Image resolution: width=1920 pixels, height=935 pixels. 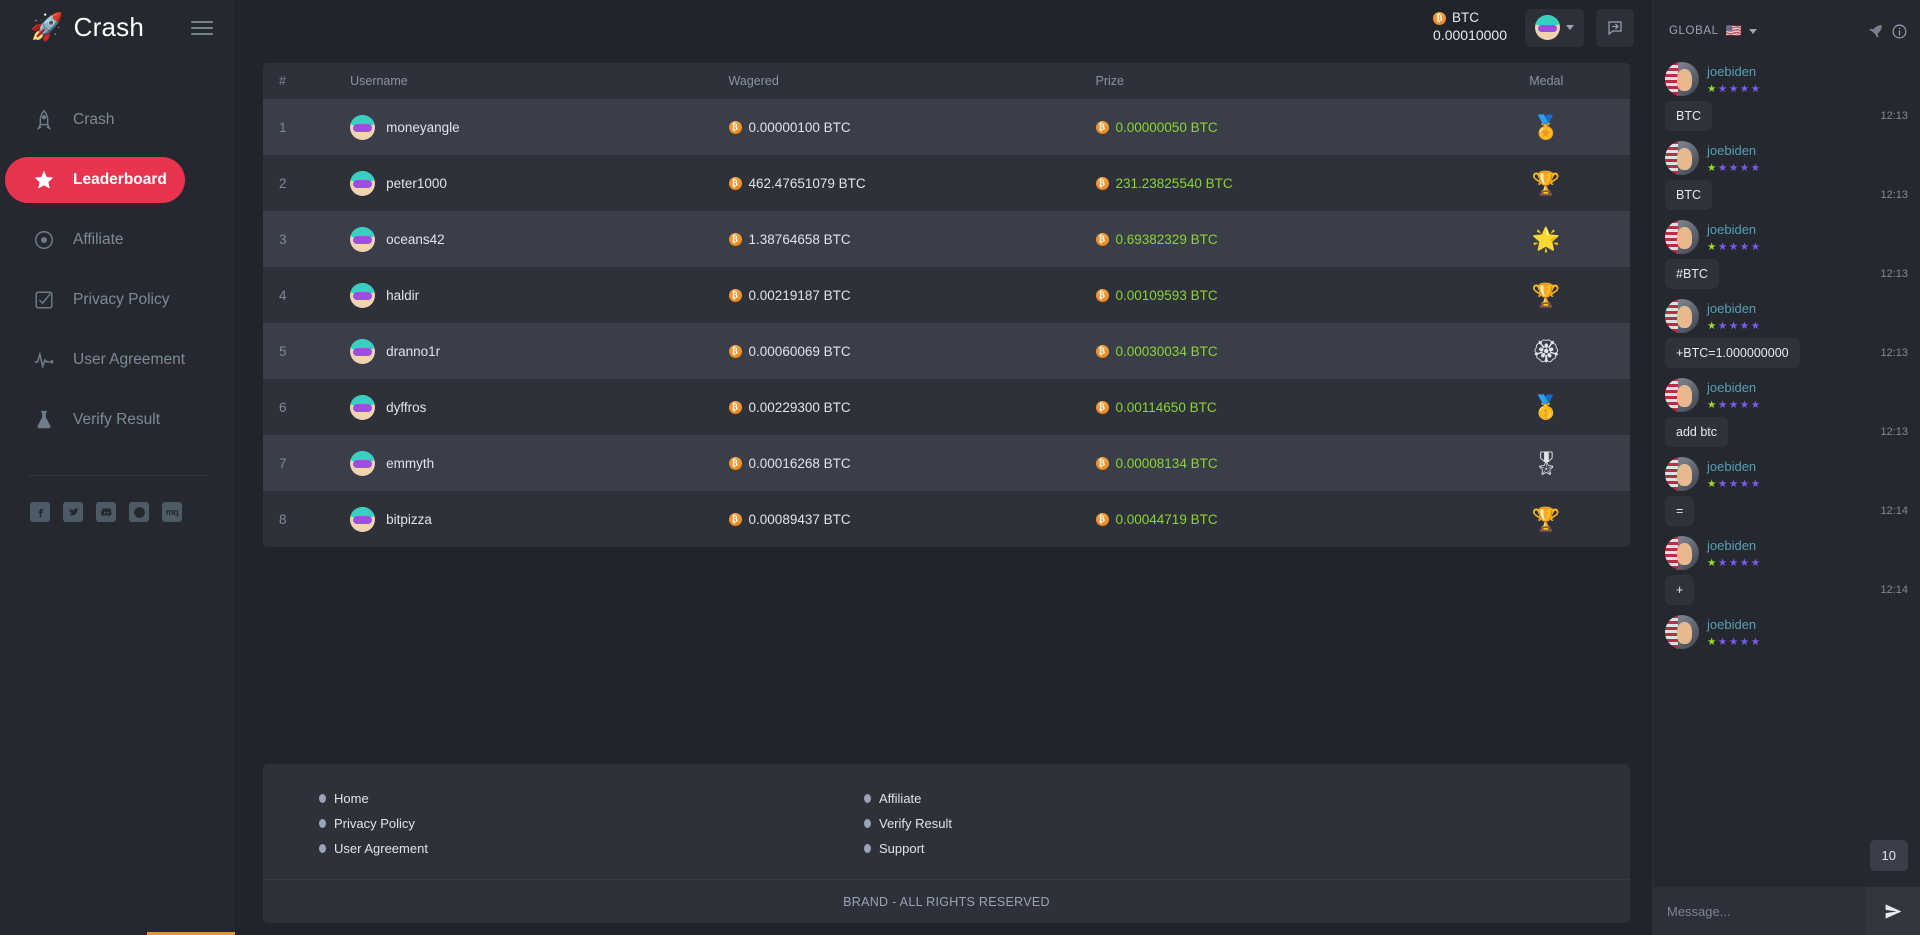 What do you see at coordinates (202, 27) in the screenshot?
I see `hamburger-menu-icon` at bounding box center [202, 27].